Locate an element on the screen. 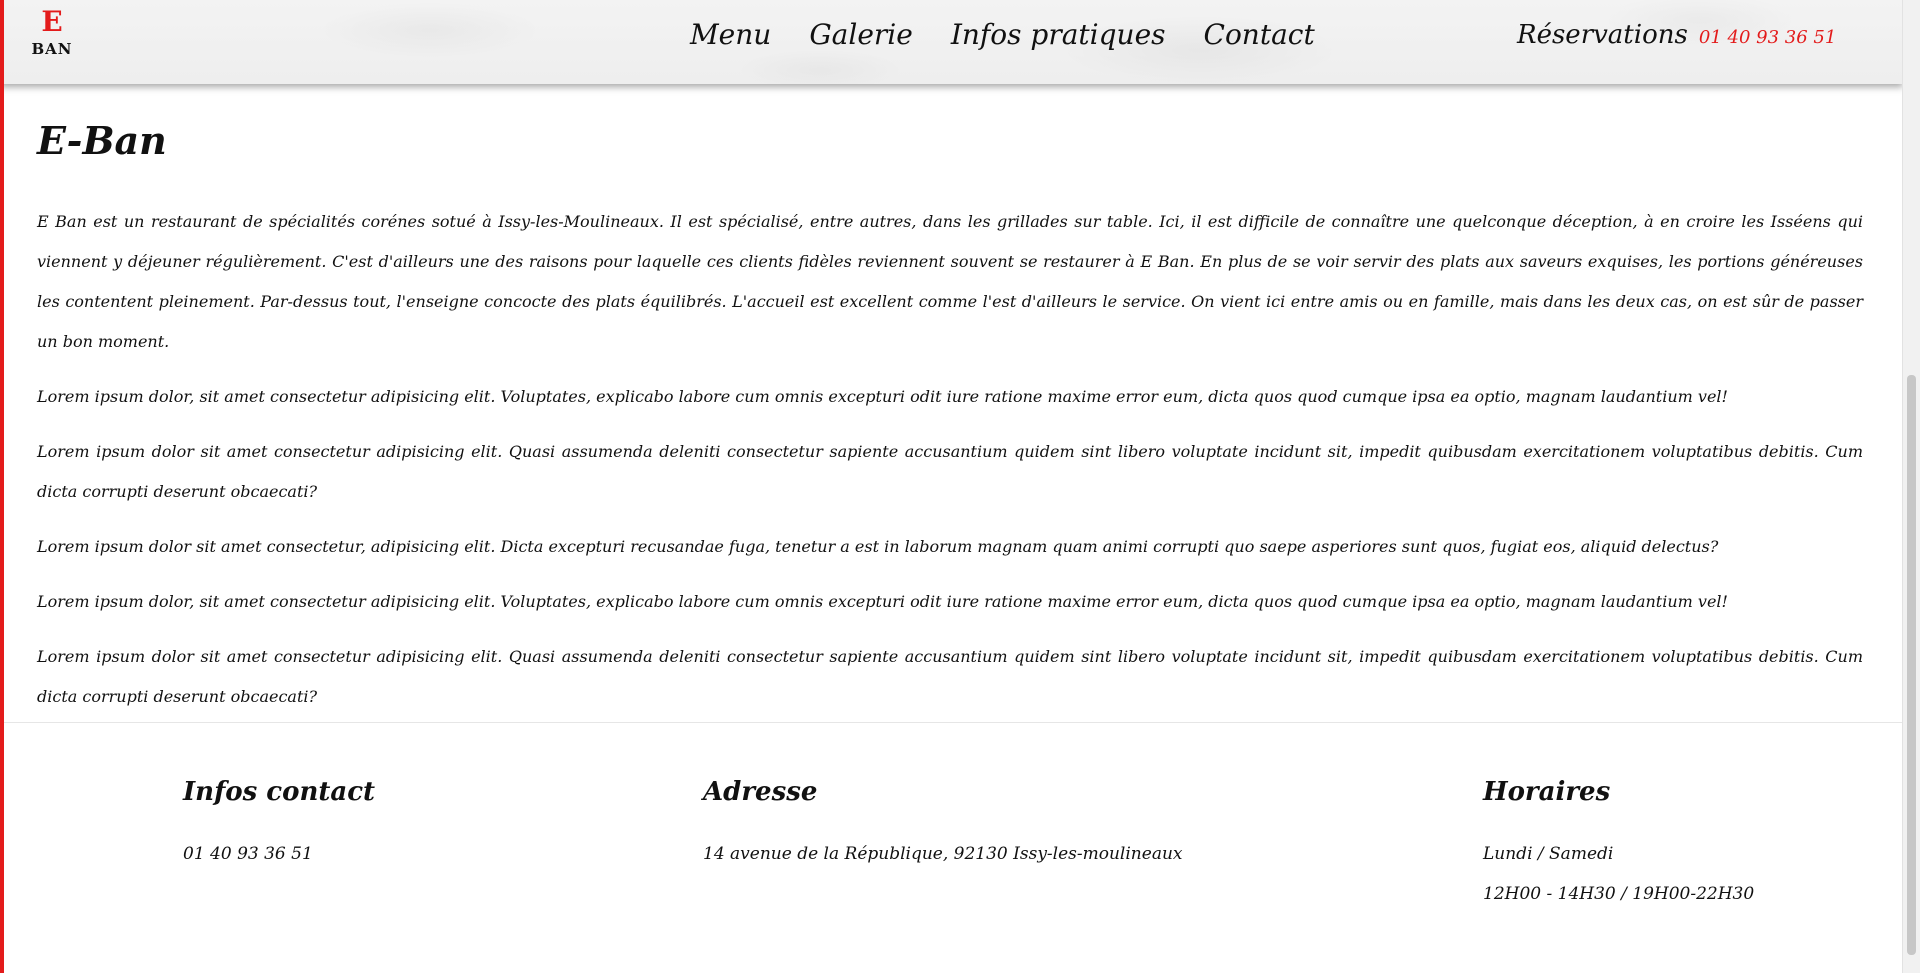  footer-hours-days: Lundi / Samedi is located at coordinates (1548, 854).